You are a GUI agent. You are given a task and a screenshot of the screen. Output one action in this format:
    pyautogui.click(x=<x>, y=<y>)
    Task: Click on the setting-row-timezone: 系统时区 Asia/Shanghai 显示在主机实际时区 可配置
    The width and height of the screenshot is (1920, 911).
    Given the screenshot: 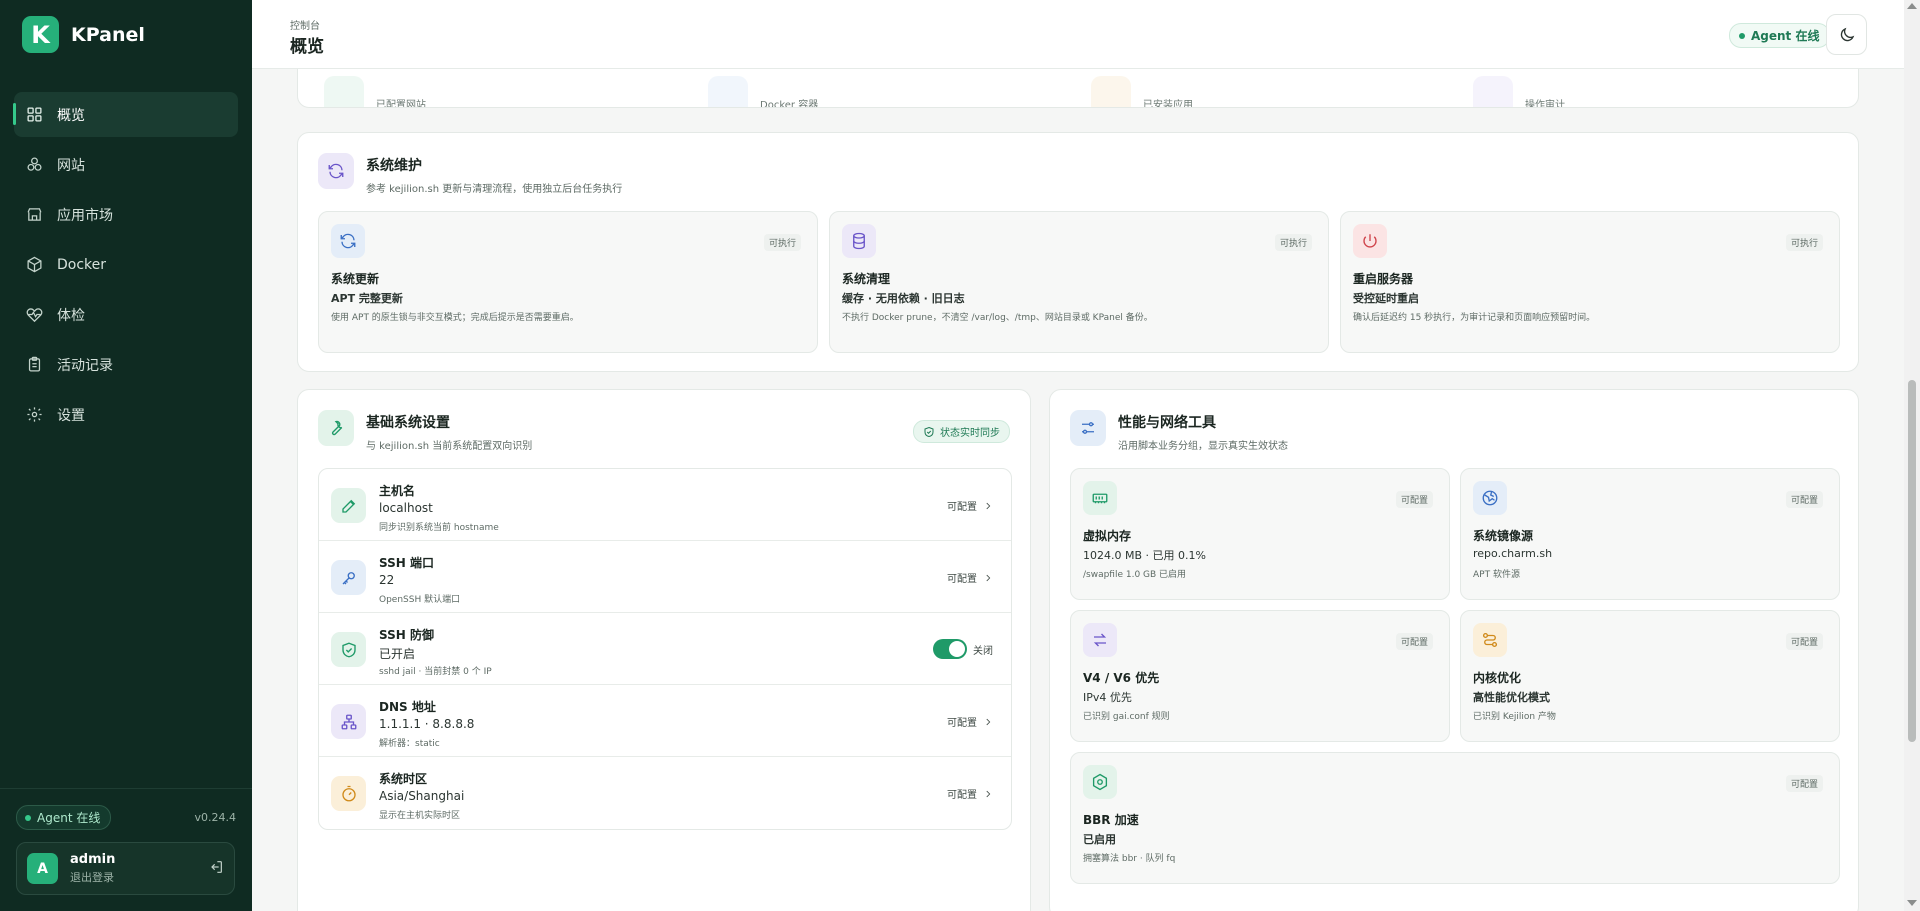 What is the action you would take?
    pyautogui.click(x=665, y=793)
    